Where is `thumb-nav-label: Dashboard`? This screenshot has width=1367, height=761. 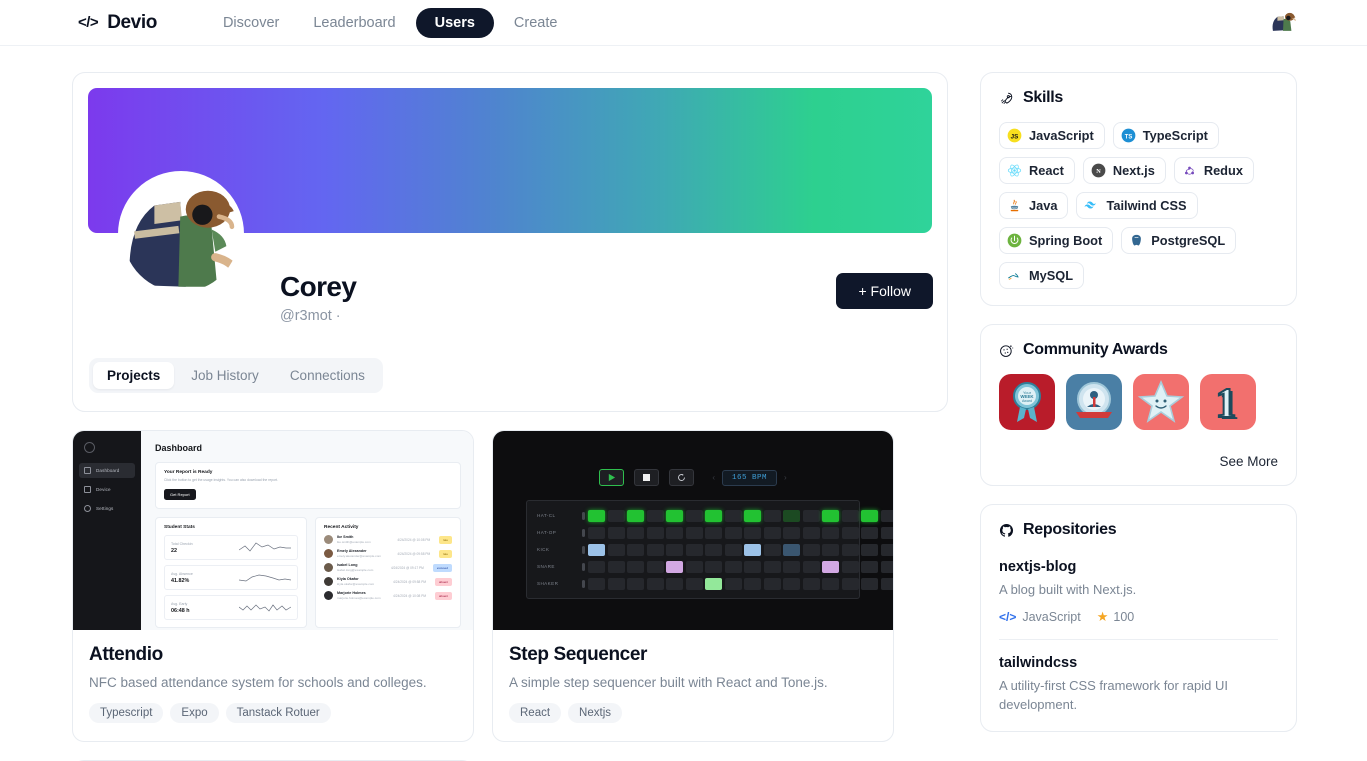 thumb-nav-label: Dashboard is located at coordinates (108, 470).